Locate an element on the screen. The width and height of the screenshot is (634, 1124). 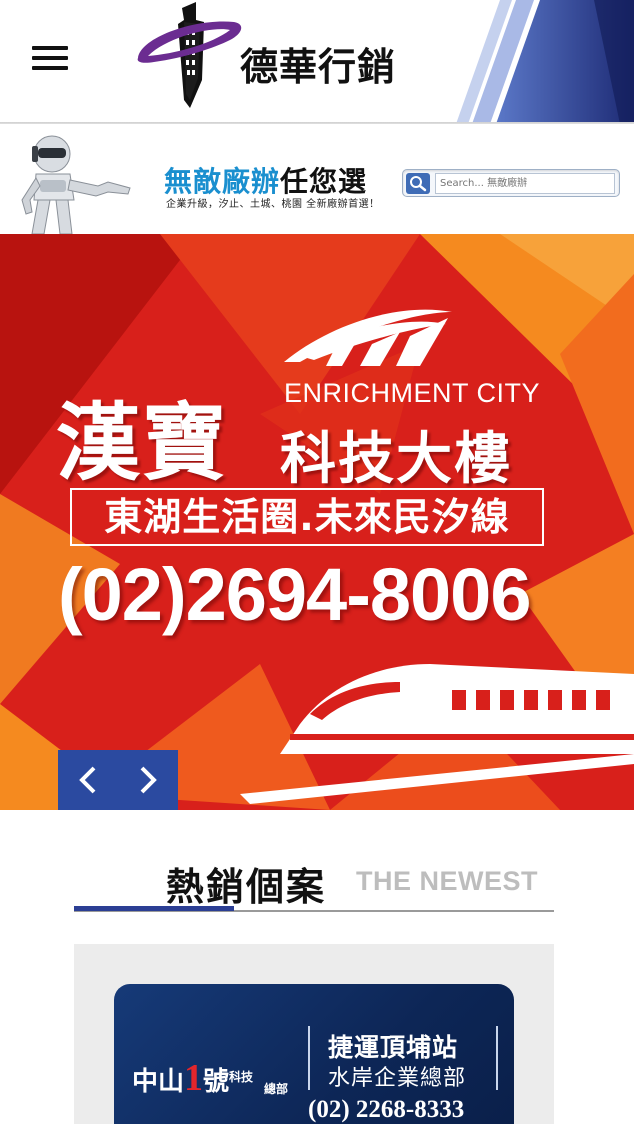
ad-title-rest: 任您選 is located at coordinates (324, 181).